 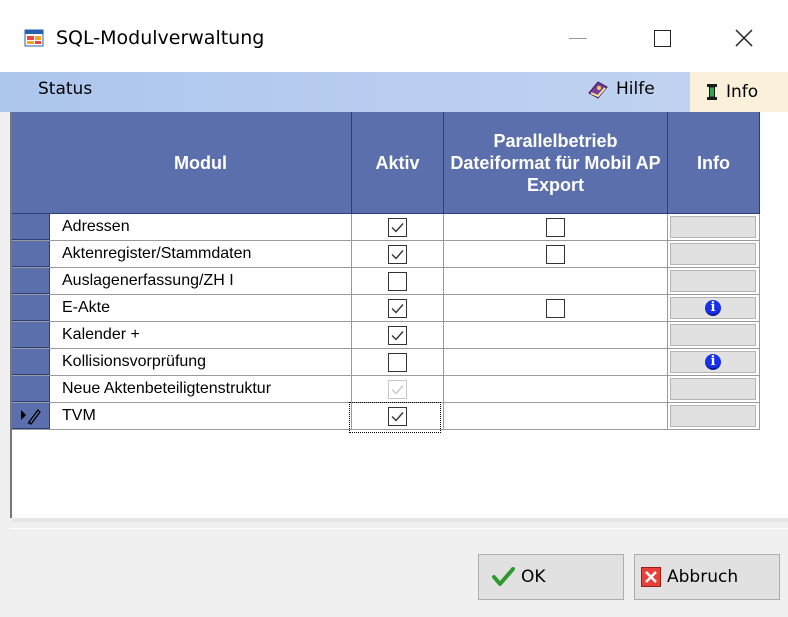 I want to click on cell-modul: Adressen, so click(x=201, y=227).